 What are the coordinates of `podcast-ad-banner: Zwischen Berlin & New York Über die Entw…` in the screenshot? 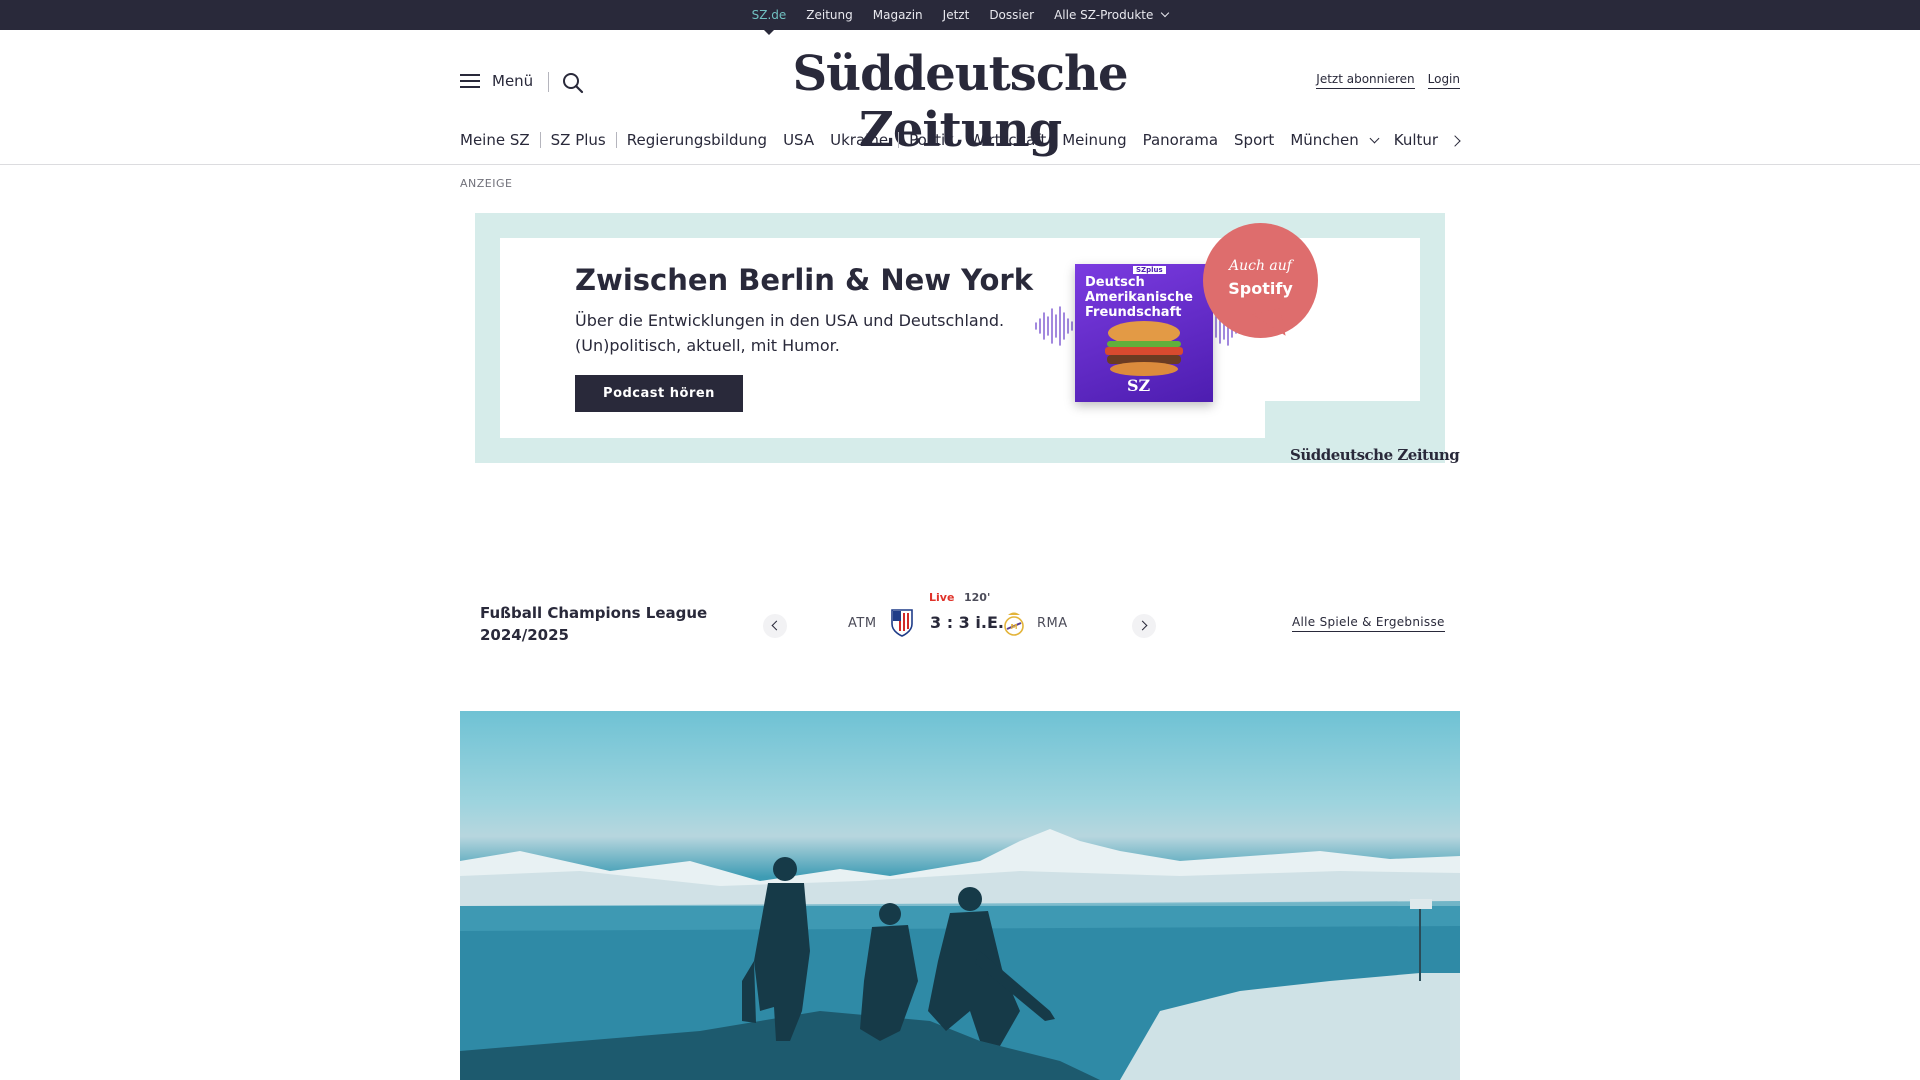 It's located at (967, 338).